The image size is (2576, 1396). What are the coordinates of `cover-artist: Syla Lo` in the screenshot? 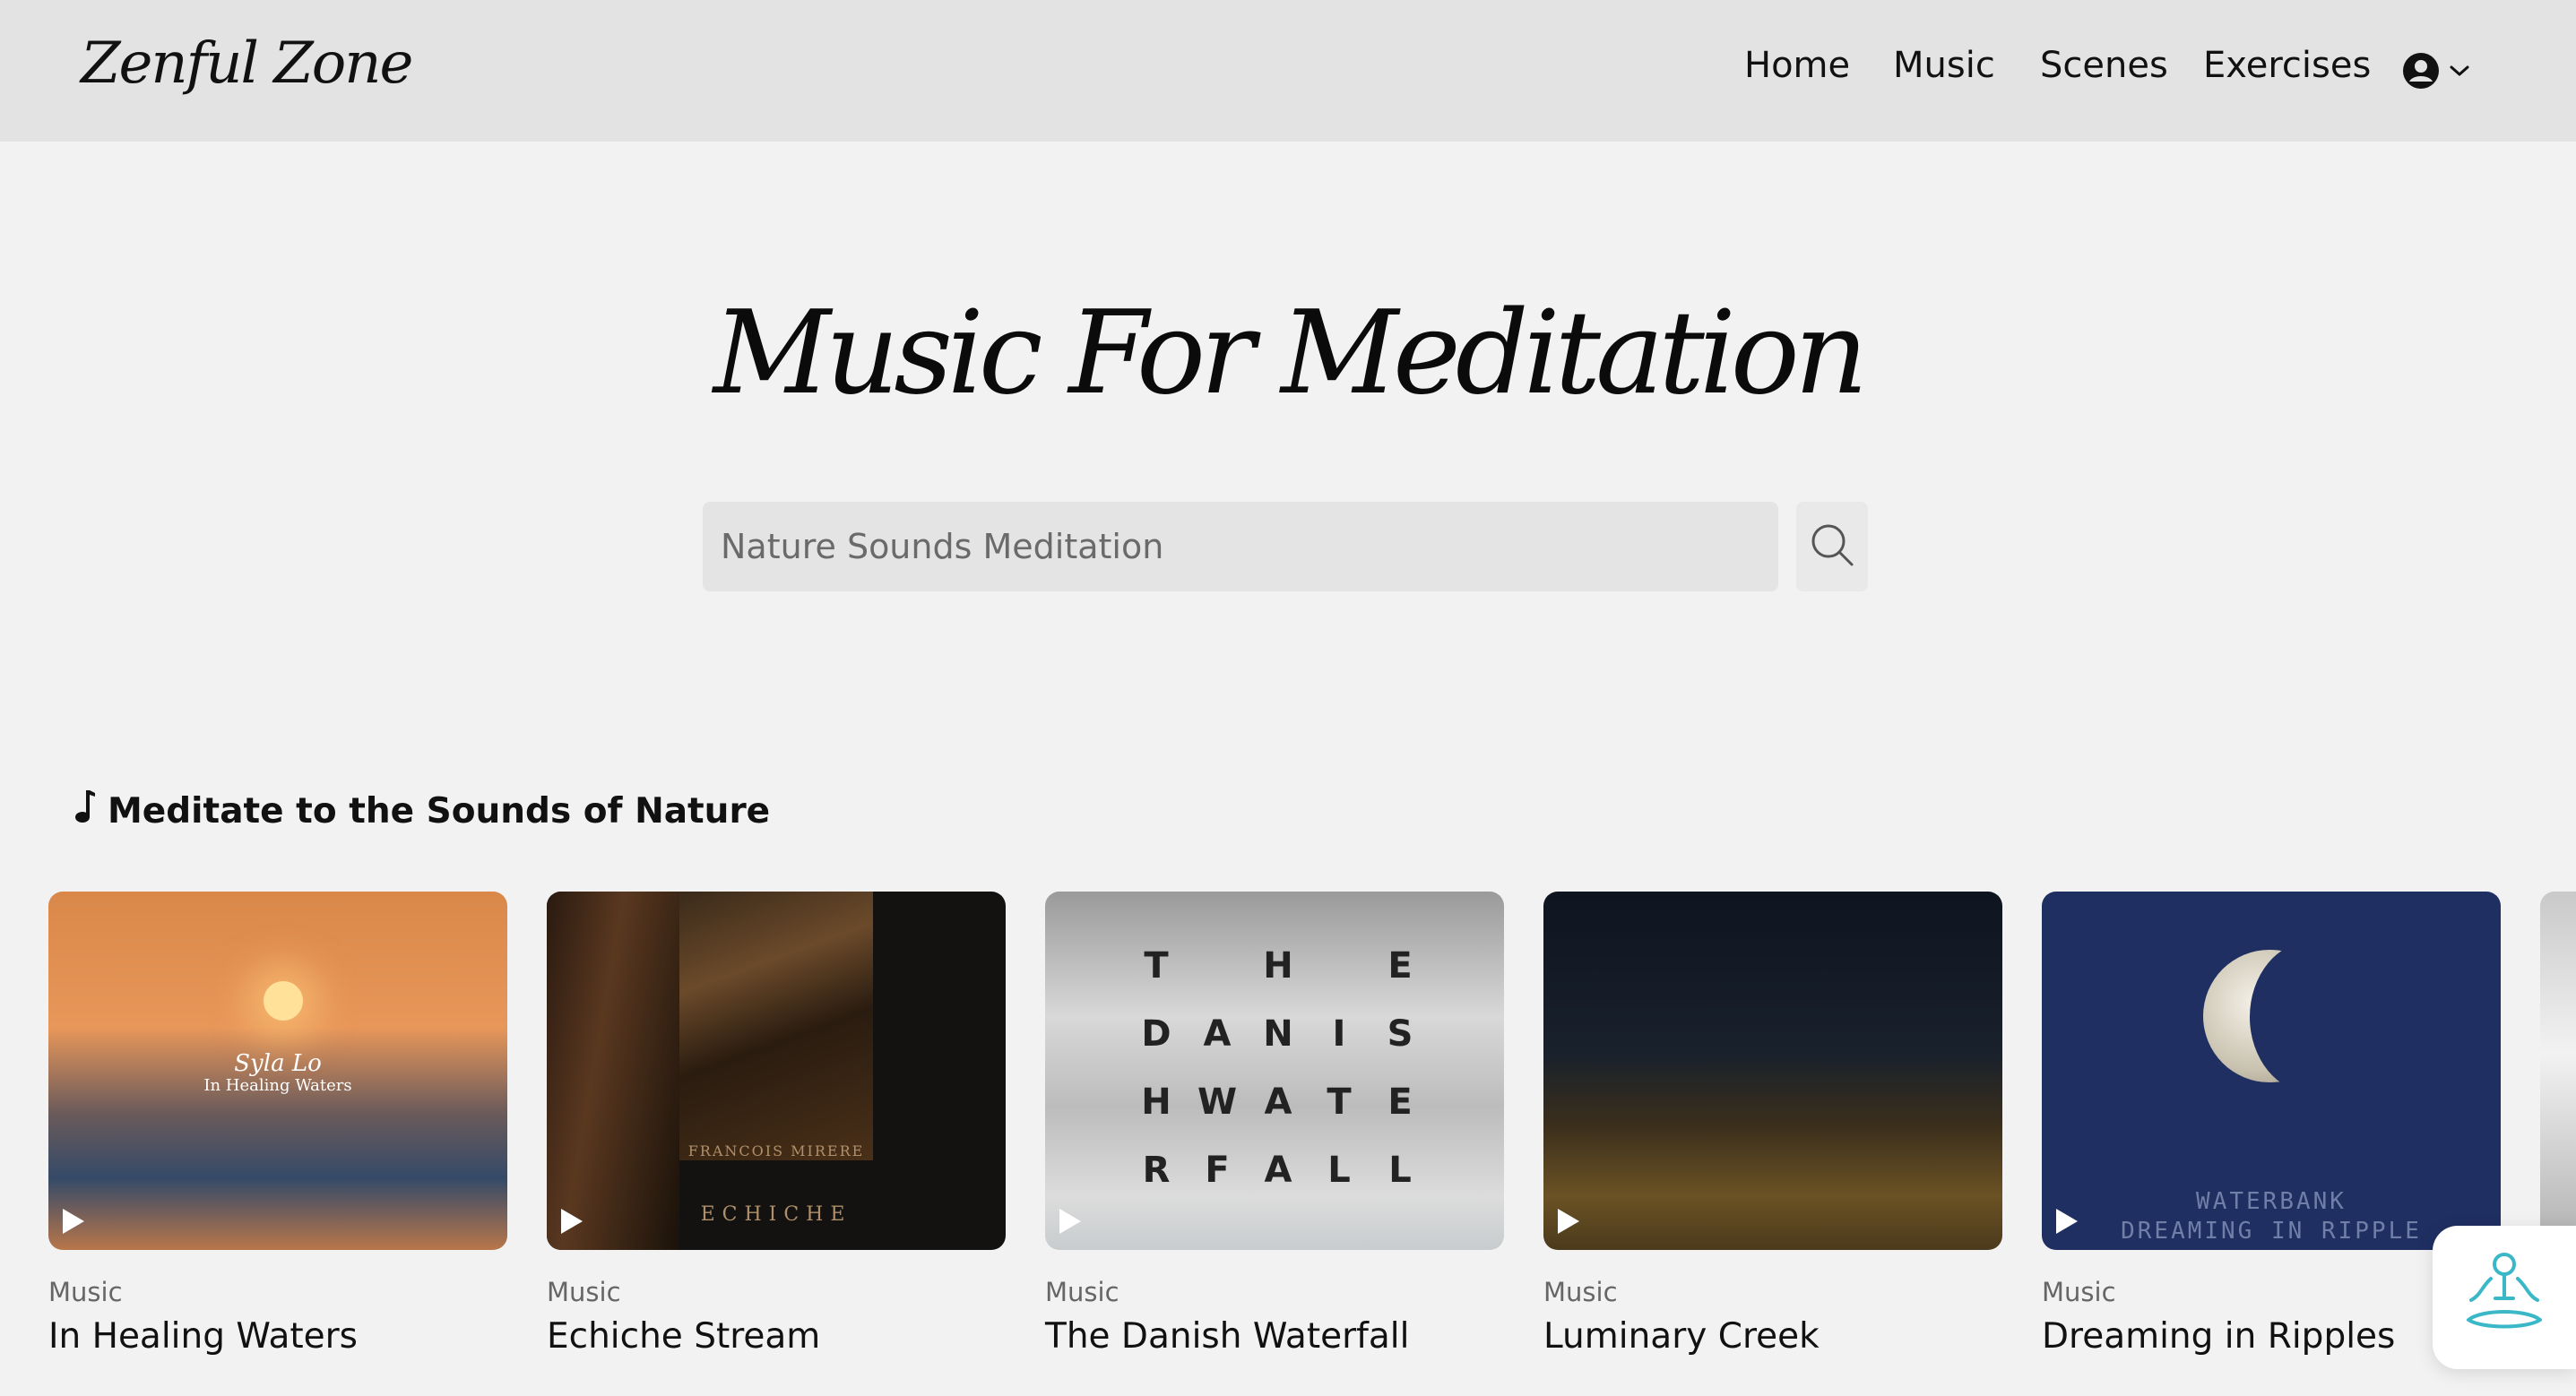 It's located at (278, 1063).